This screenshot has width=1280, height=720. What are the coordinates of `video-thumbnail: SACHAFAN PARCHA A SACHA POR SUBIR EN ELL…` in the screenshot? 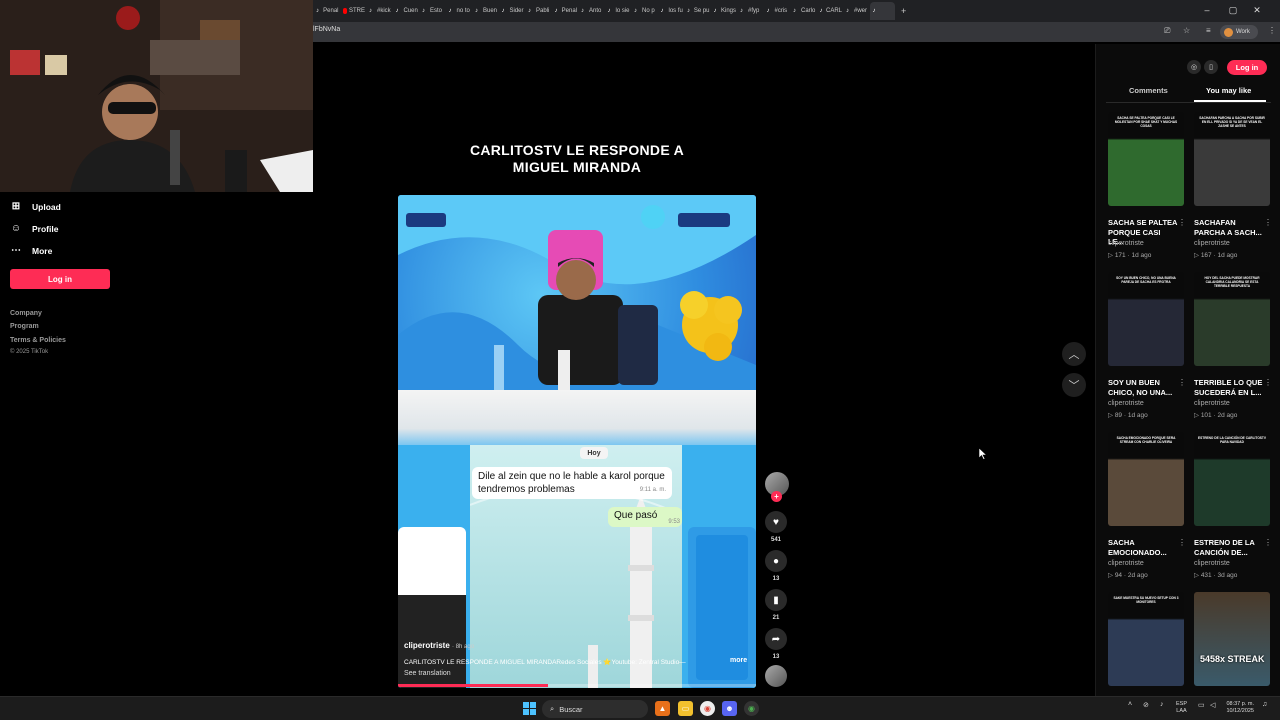 It's located at (1232, 159).